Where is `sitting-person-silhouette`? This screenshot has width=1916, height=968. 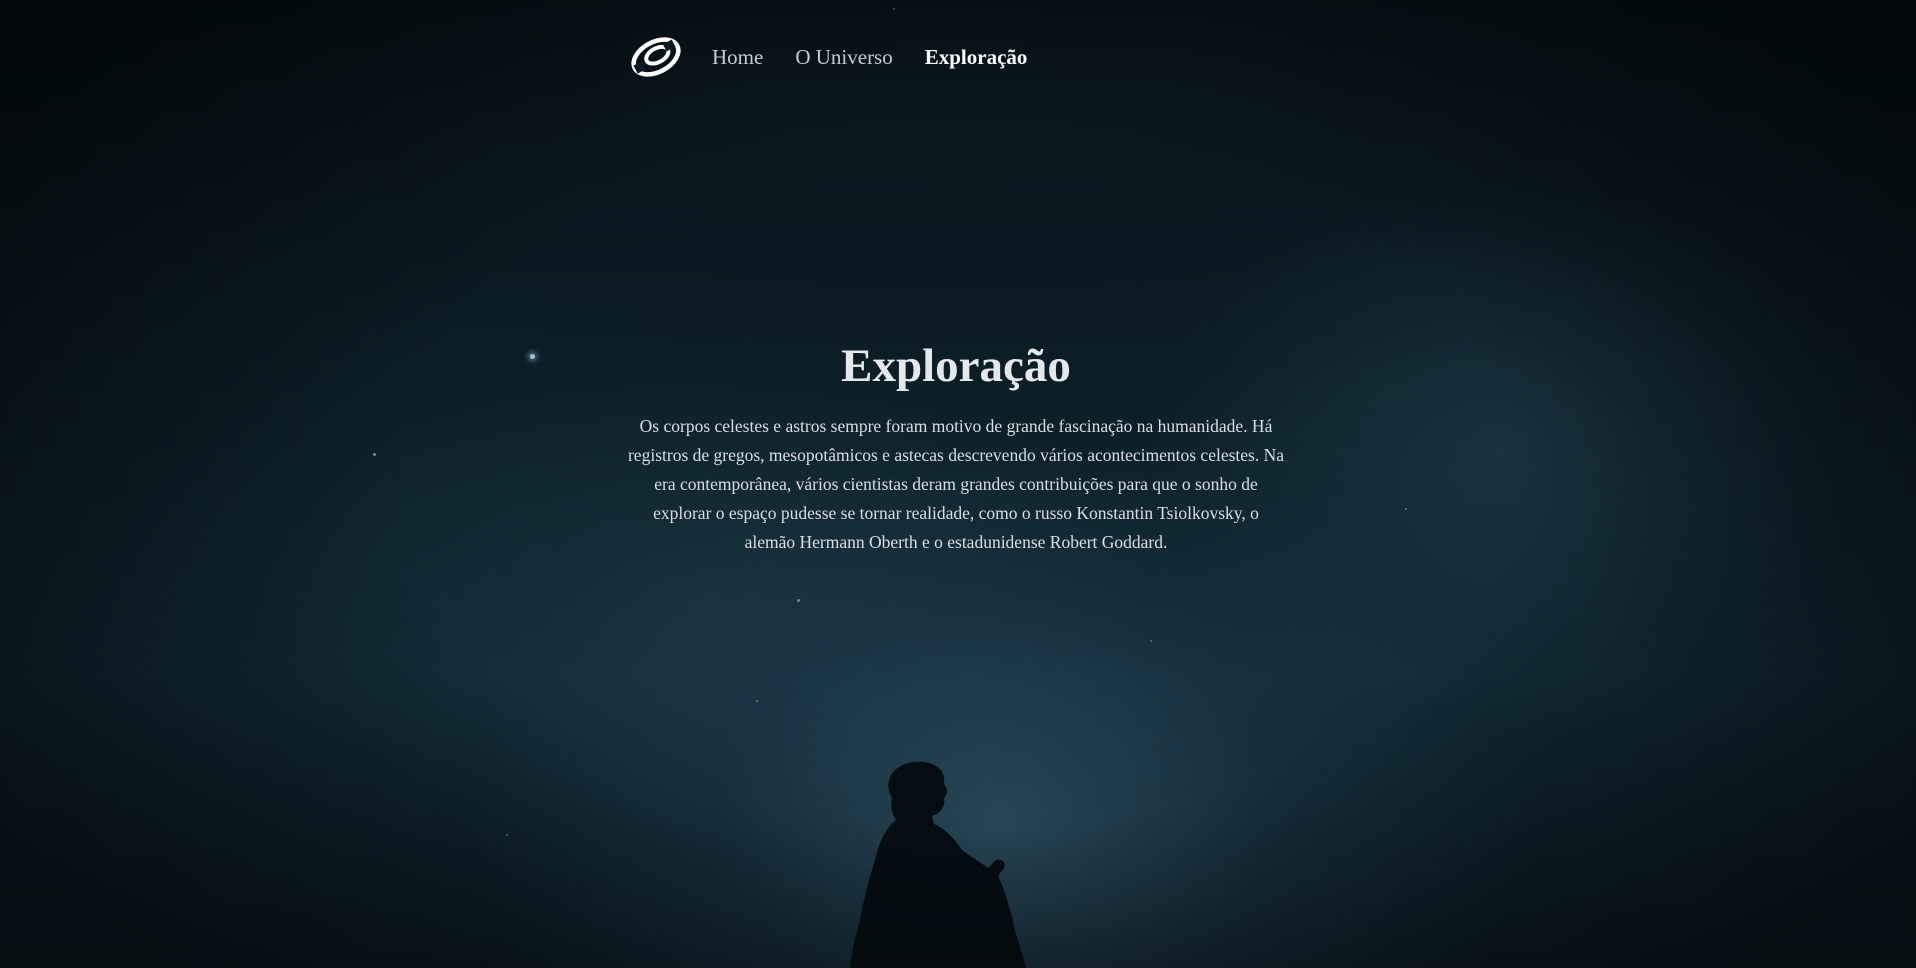 sitting-person-silhouette is located at coordinates (938, 864).